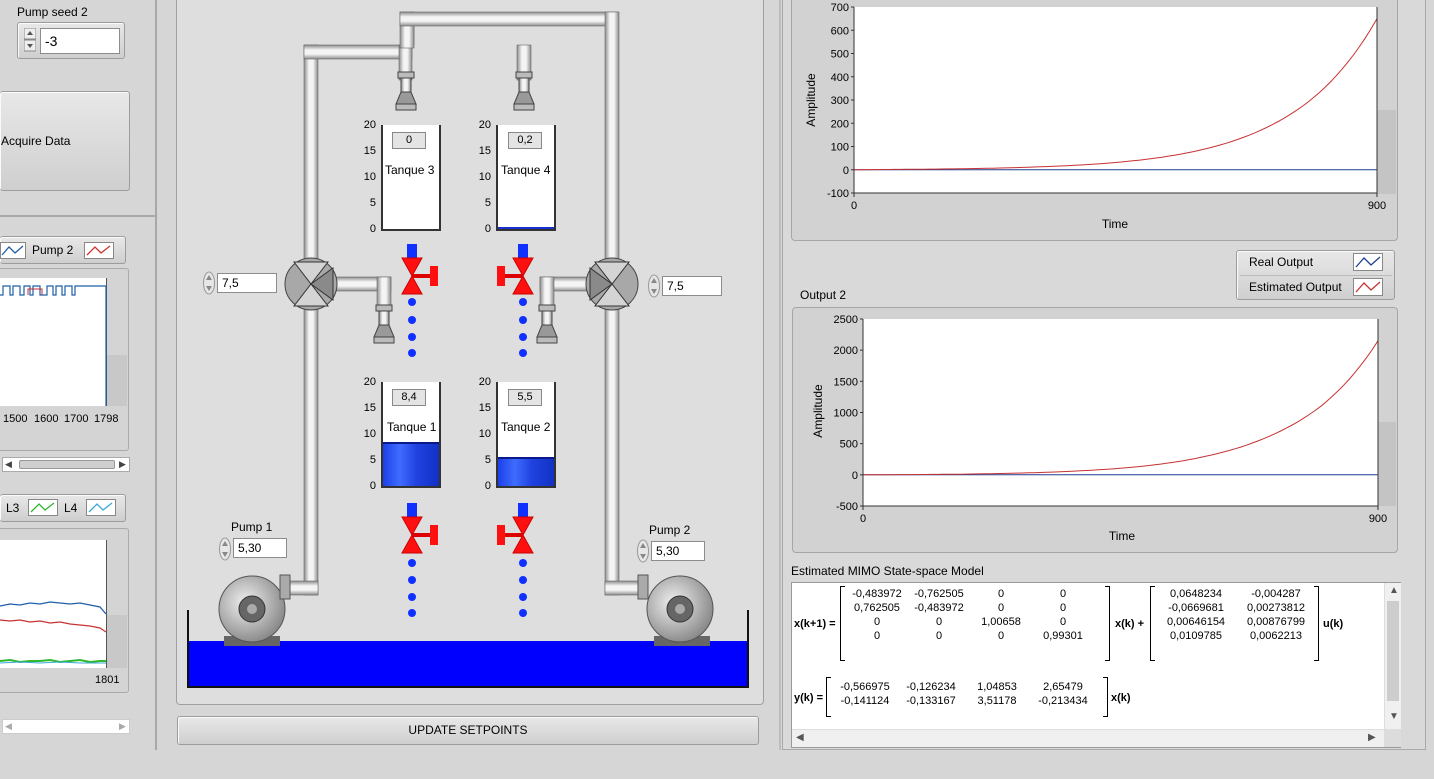 The height and width of the screenshot is (779, 1434). I want to click on update-setpoints-button: UPDATE SETPOINTS, so click(468, 730).